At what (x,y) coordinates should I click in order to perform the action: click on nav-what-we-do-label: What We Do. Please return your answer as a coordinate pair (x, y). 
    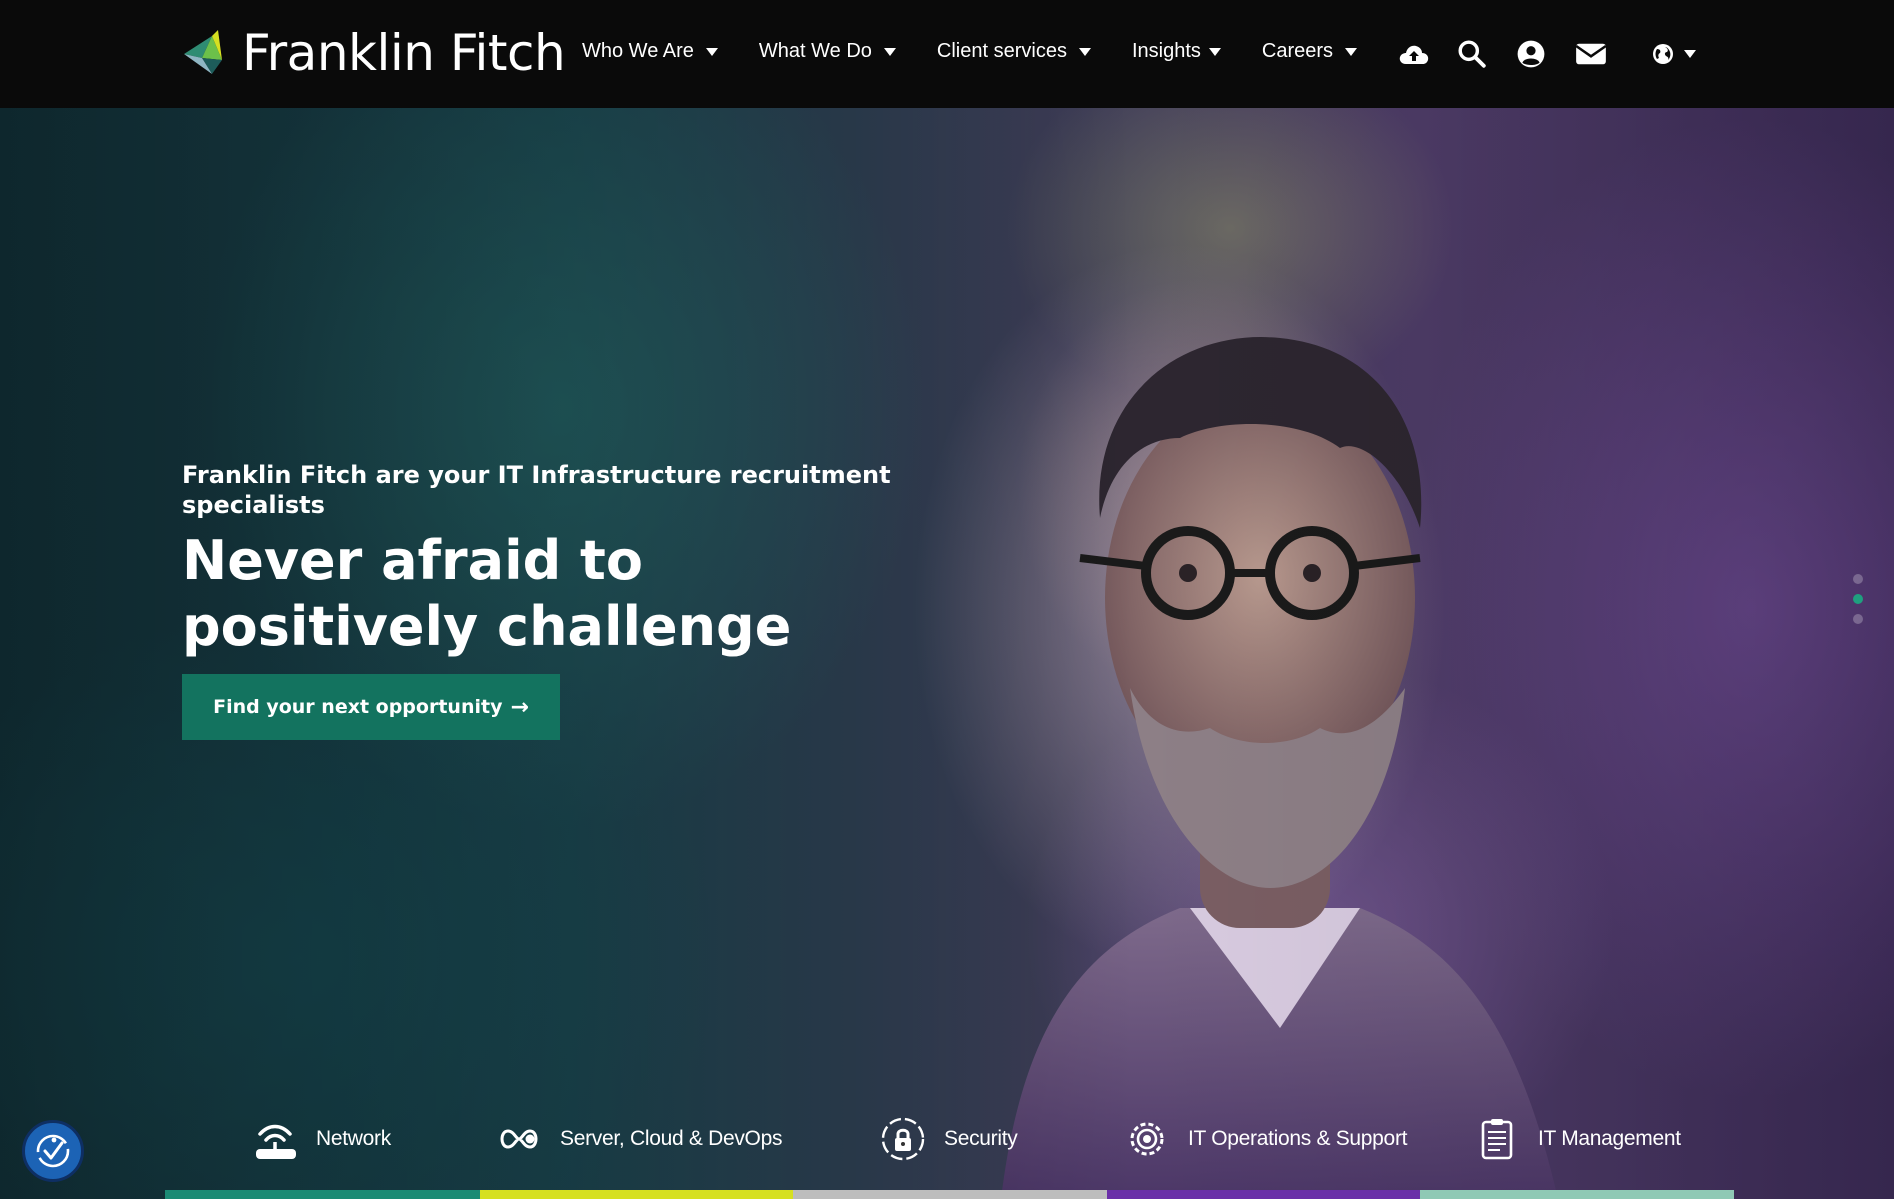
    Looking at the image, I should click on (815, 51).